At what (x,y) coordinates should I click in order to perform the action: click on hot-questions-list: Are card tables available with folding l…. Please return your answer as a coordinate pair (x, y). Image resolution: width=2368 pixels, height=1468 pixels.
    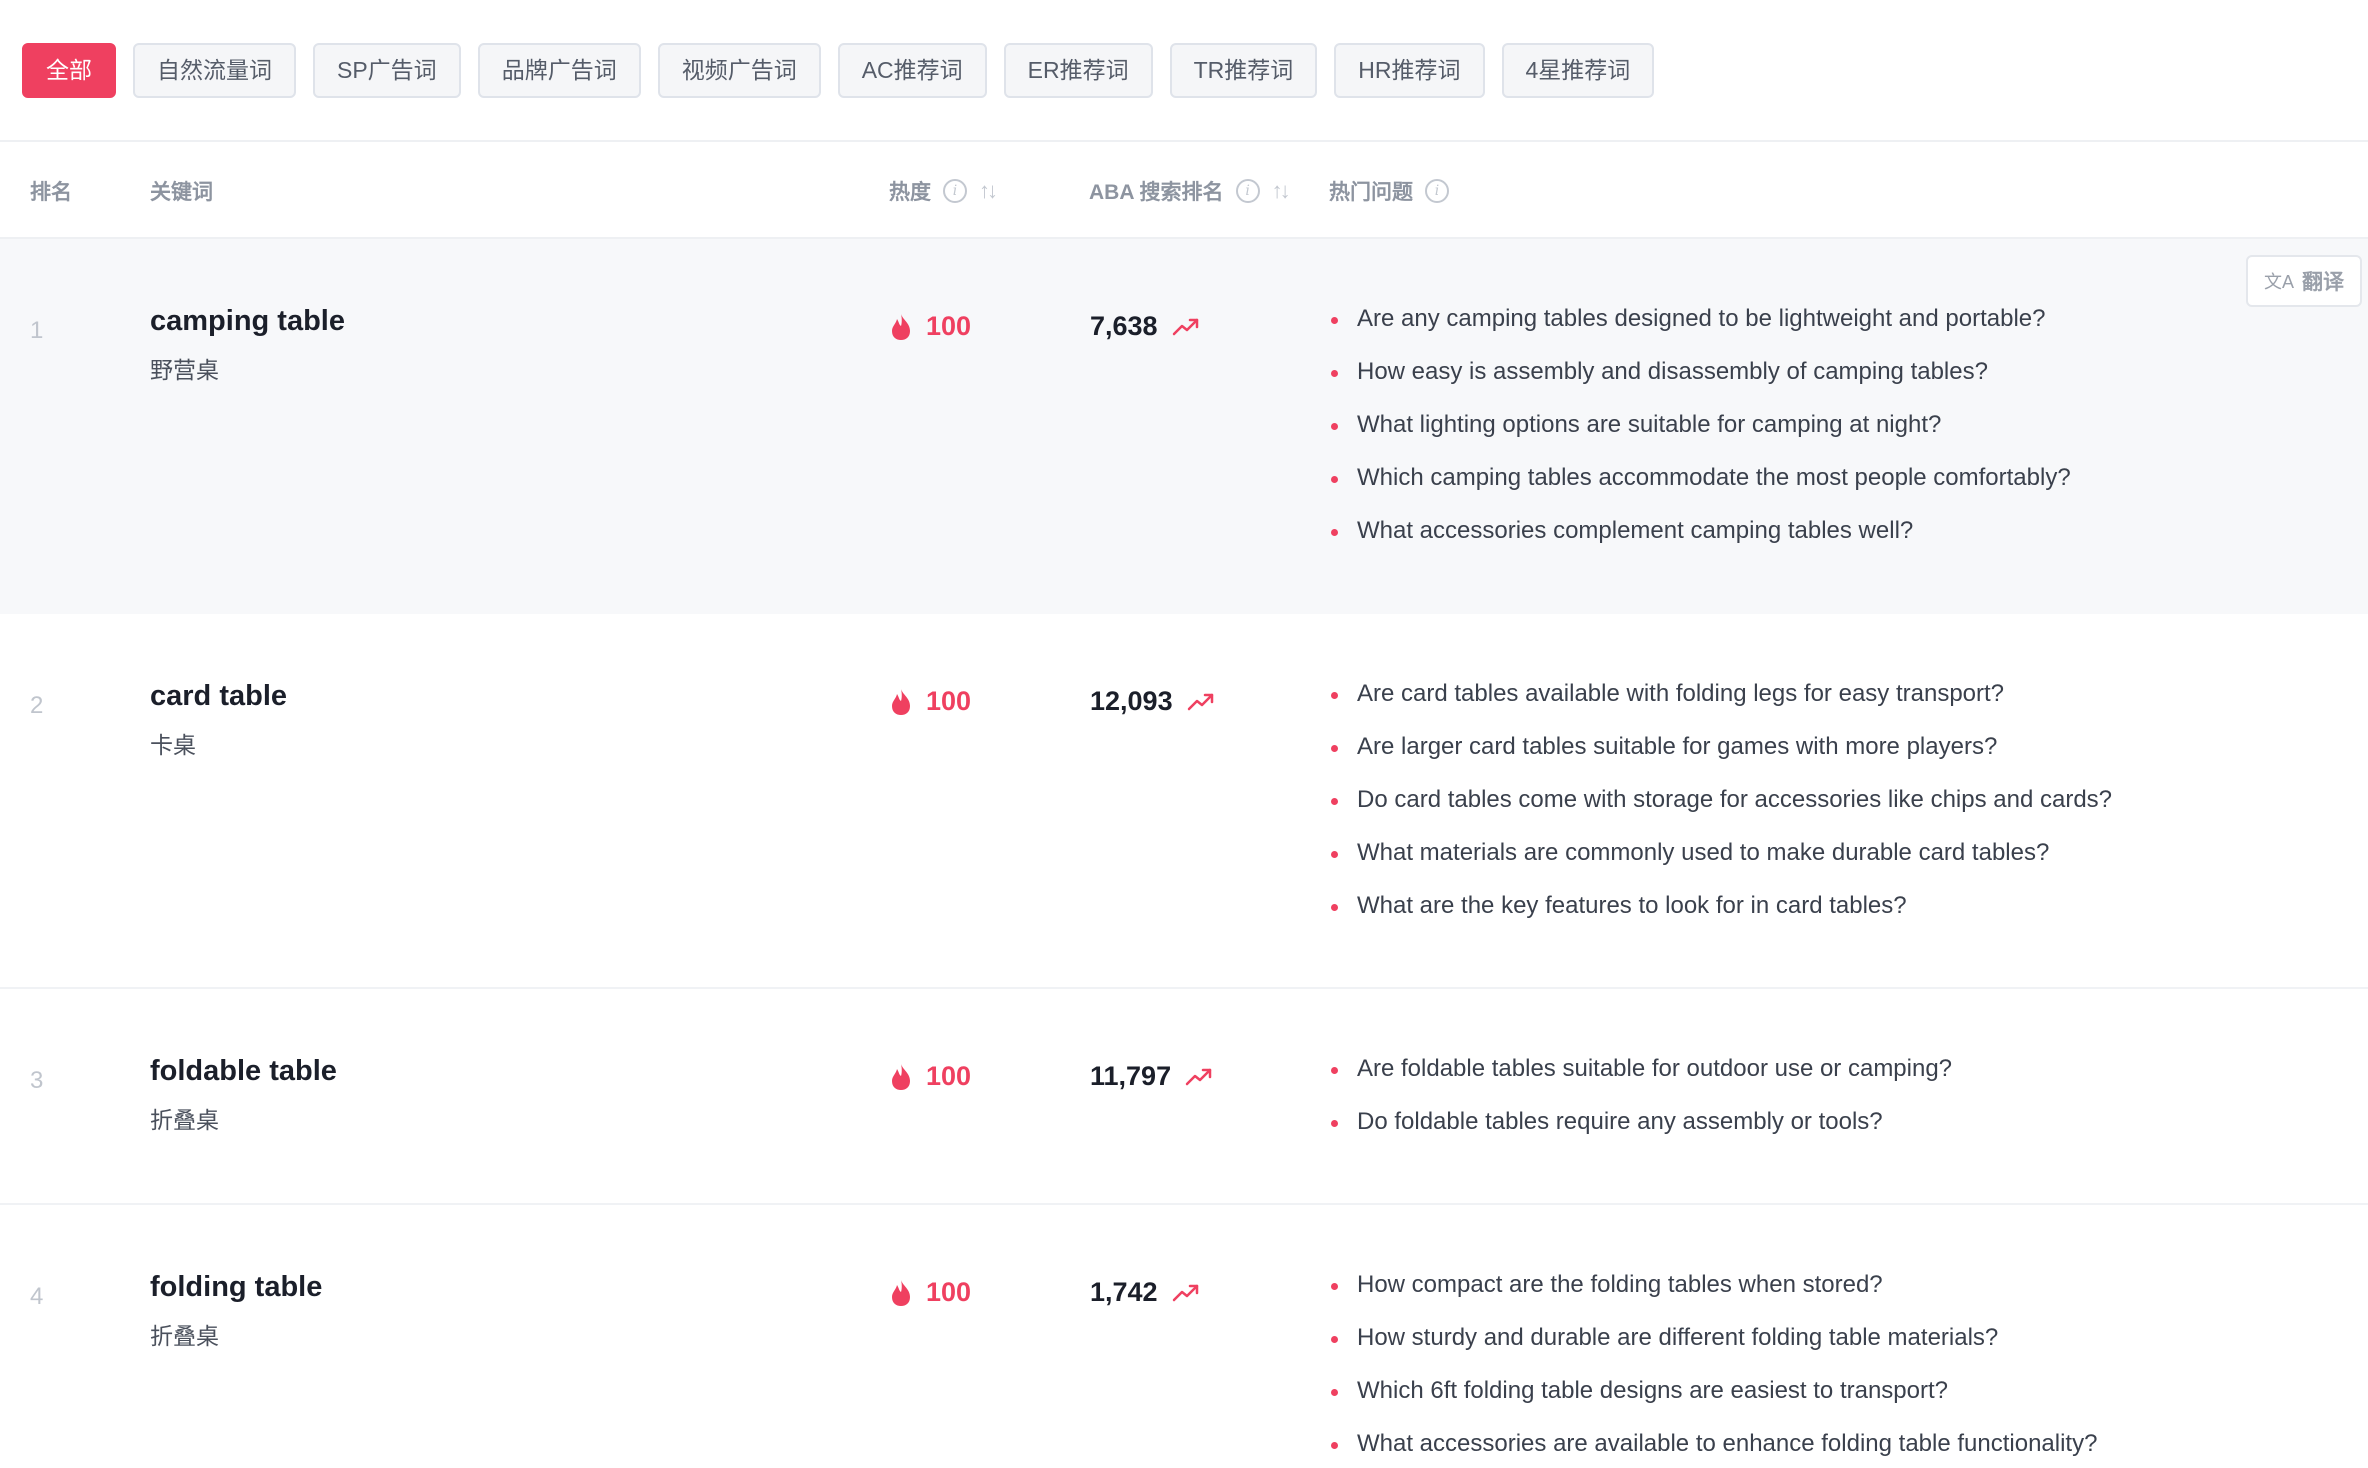
    Looking at the image, I should click on (1721, 811).